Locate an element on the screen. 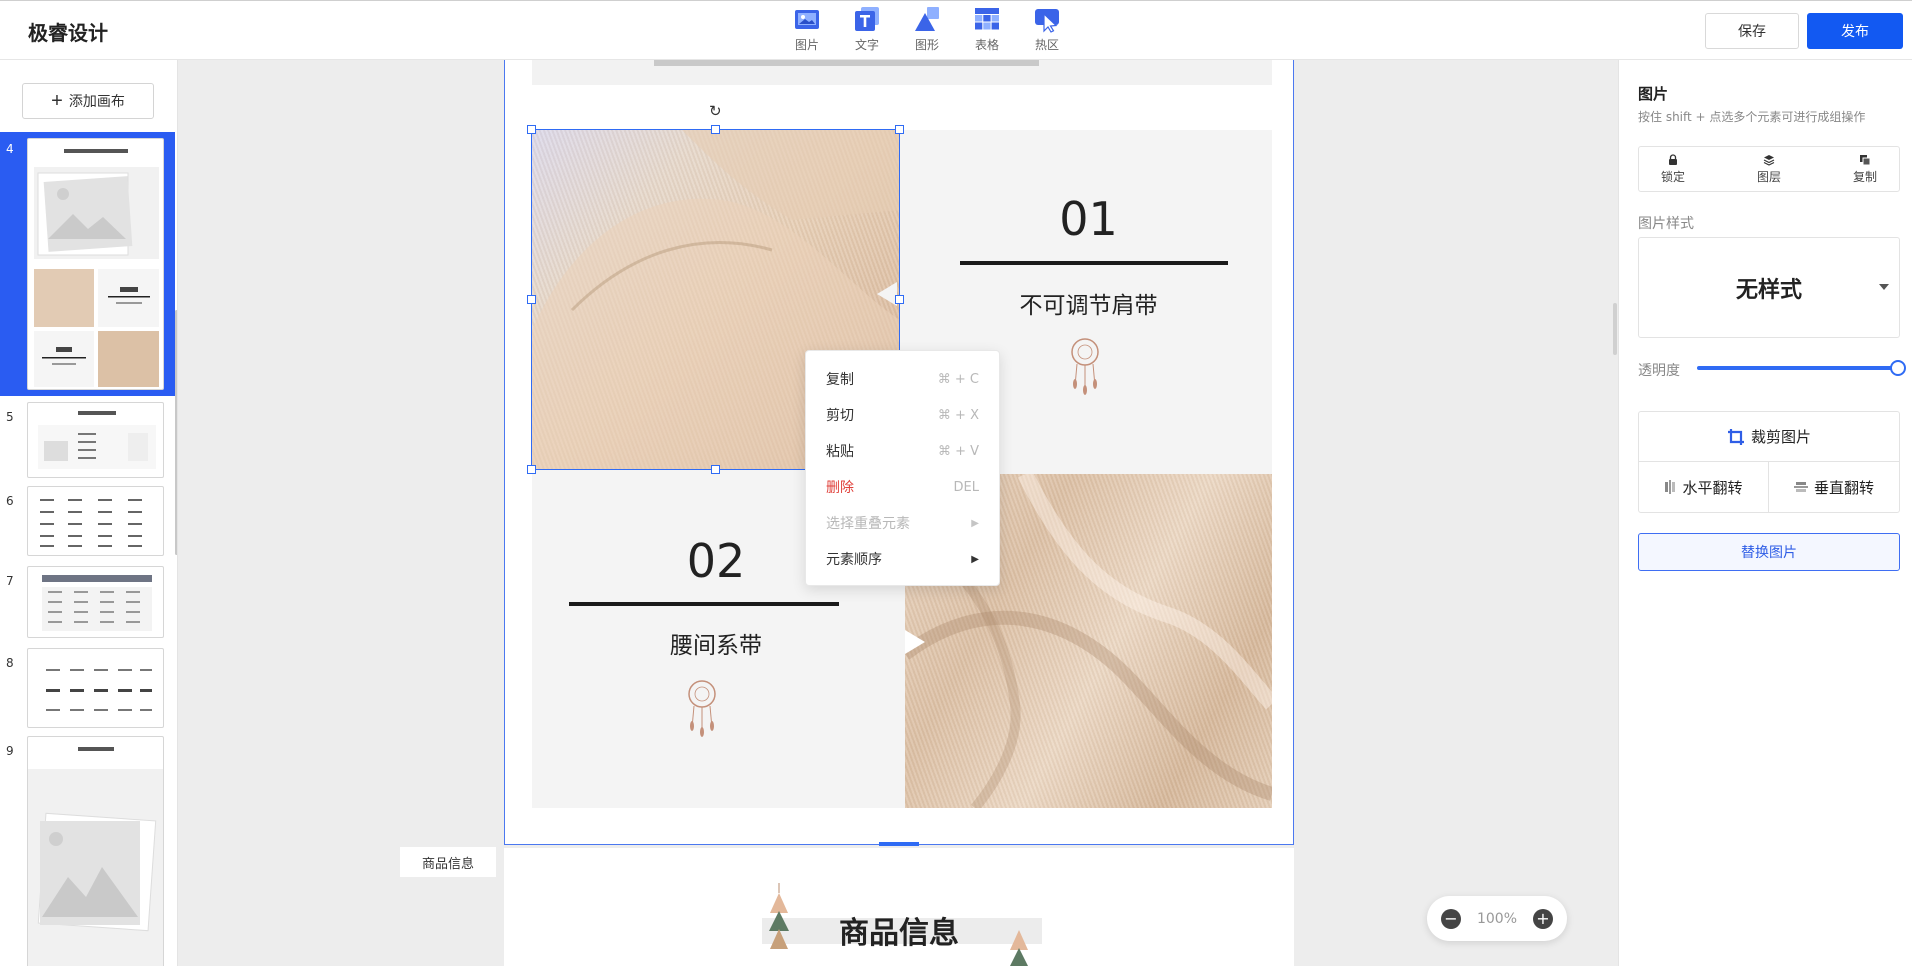 The image size is (1912, 966). canvas-thumbnail-row: 5 is located at coordinates (87, 440).